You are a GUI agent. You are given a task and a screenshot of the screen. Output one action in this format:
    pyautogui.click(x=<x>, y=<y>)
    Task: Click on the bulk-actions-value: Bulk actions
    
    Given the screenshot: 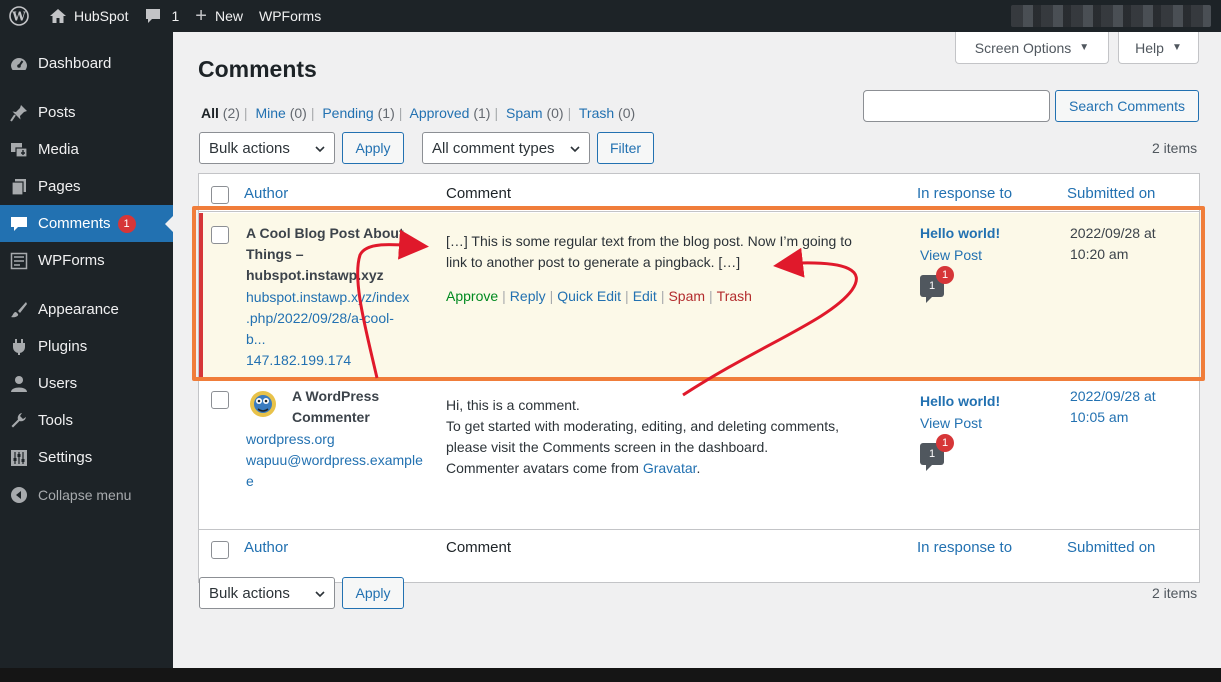 What is the action you would take?
    pyautogui.click(x=249, y=148)
    